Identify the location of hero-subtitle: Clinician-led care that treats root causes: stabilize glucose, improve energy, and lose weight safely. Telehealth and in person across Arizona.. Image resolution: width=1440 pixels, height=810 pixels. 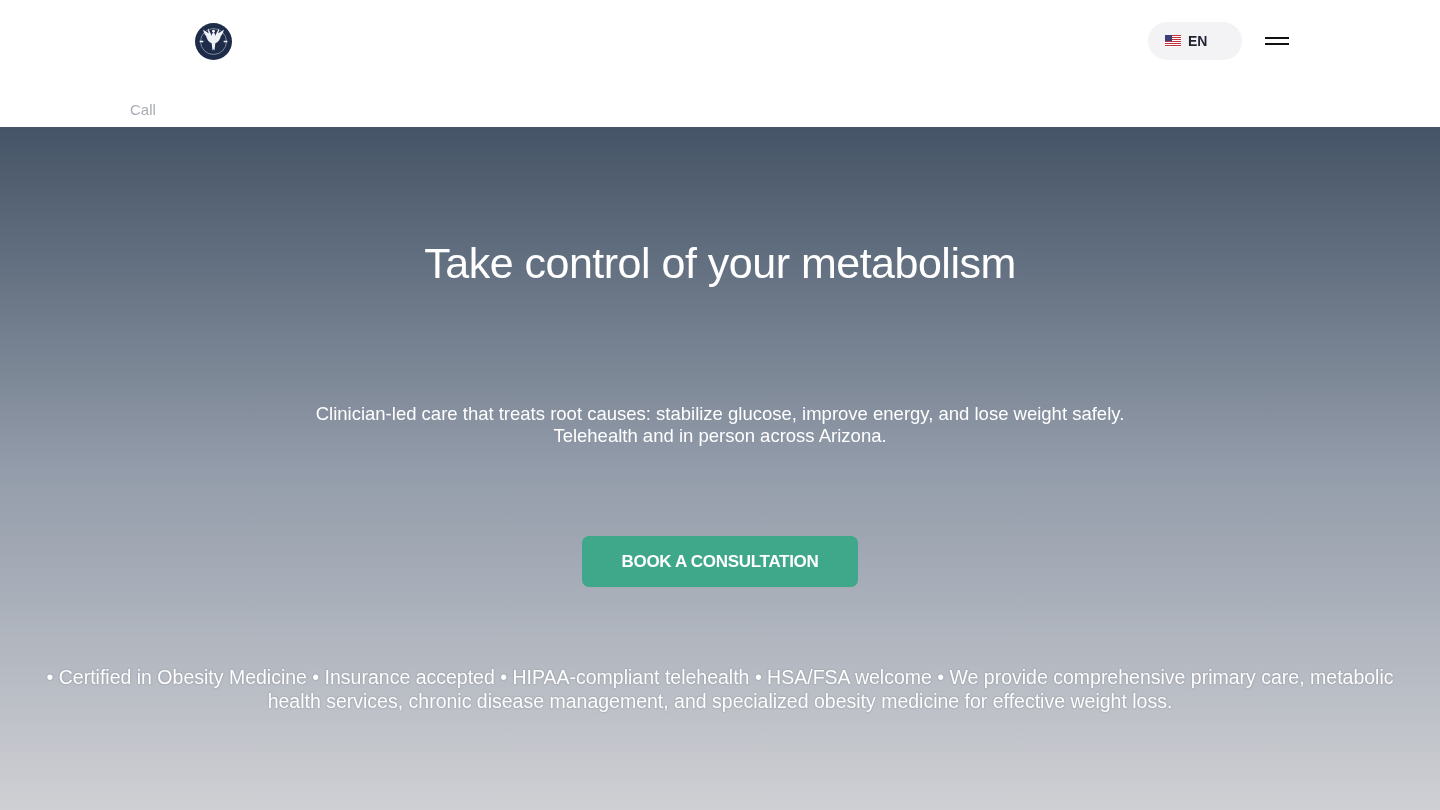
(720, 425).